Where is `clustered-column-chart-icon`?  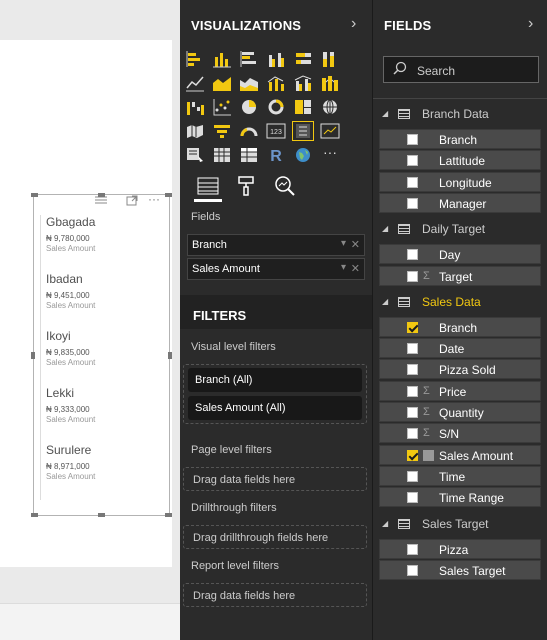
clustered-column-chart-icon is located at coordinates (276, 59).